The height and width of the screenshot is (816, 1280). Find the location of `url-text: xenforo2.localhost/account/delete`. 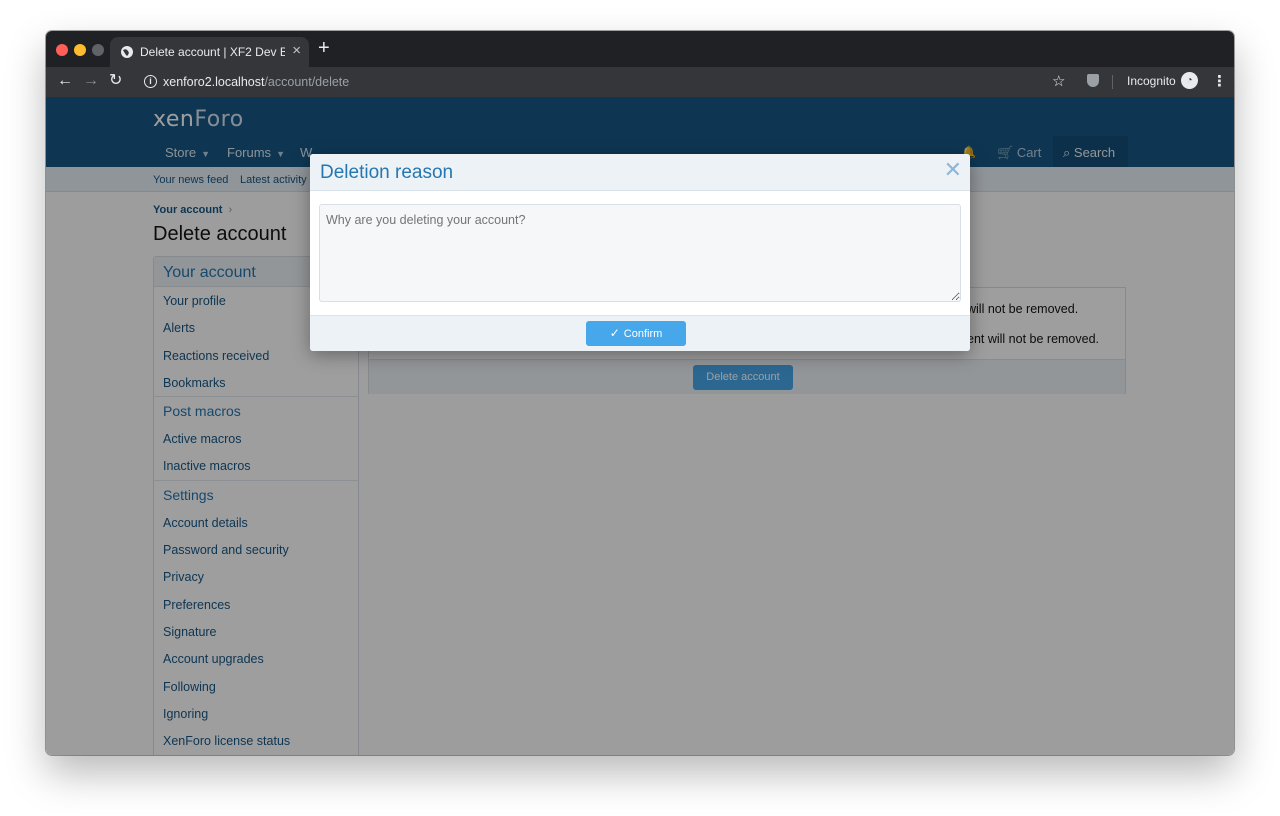

url-text: xenforo2.localhost/account/delete is located at coordinates (256, 82).